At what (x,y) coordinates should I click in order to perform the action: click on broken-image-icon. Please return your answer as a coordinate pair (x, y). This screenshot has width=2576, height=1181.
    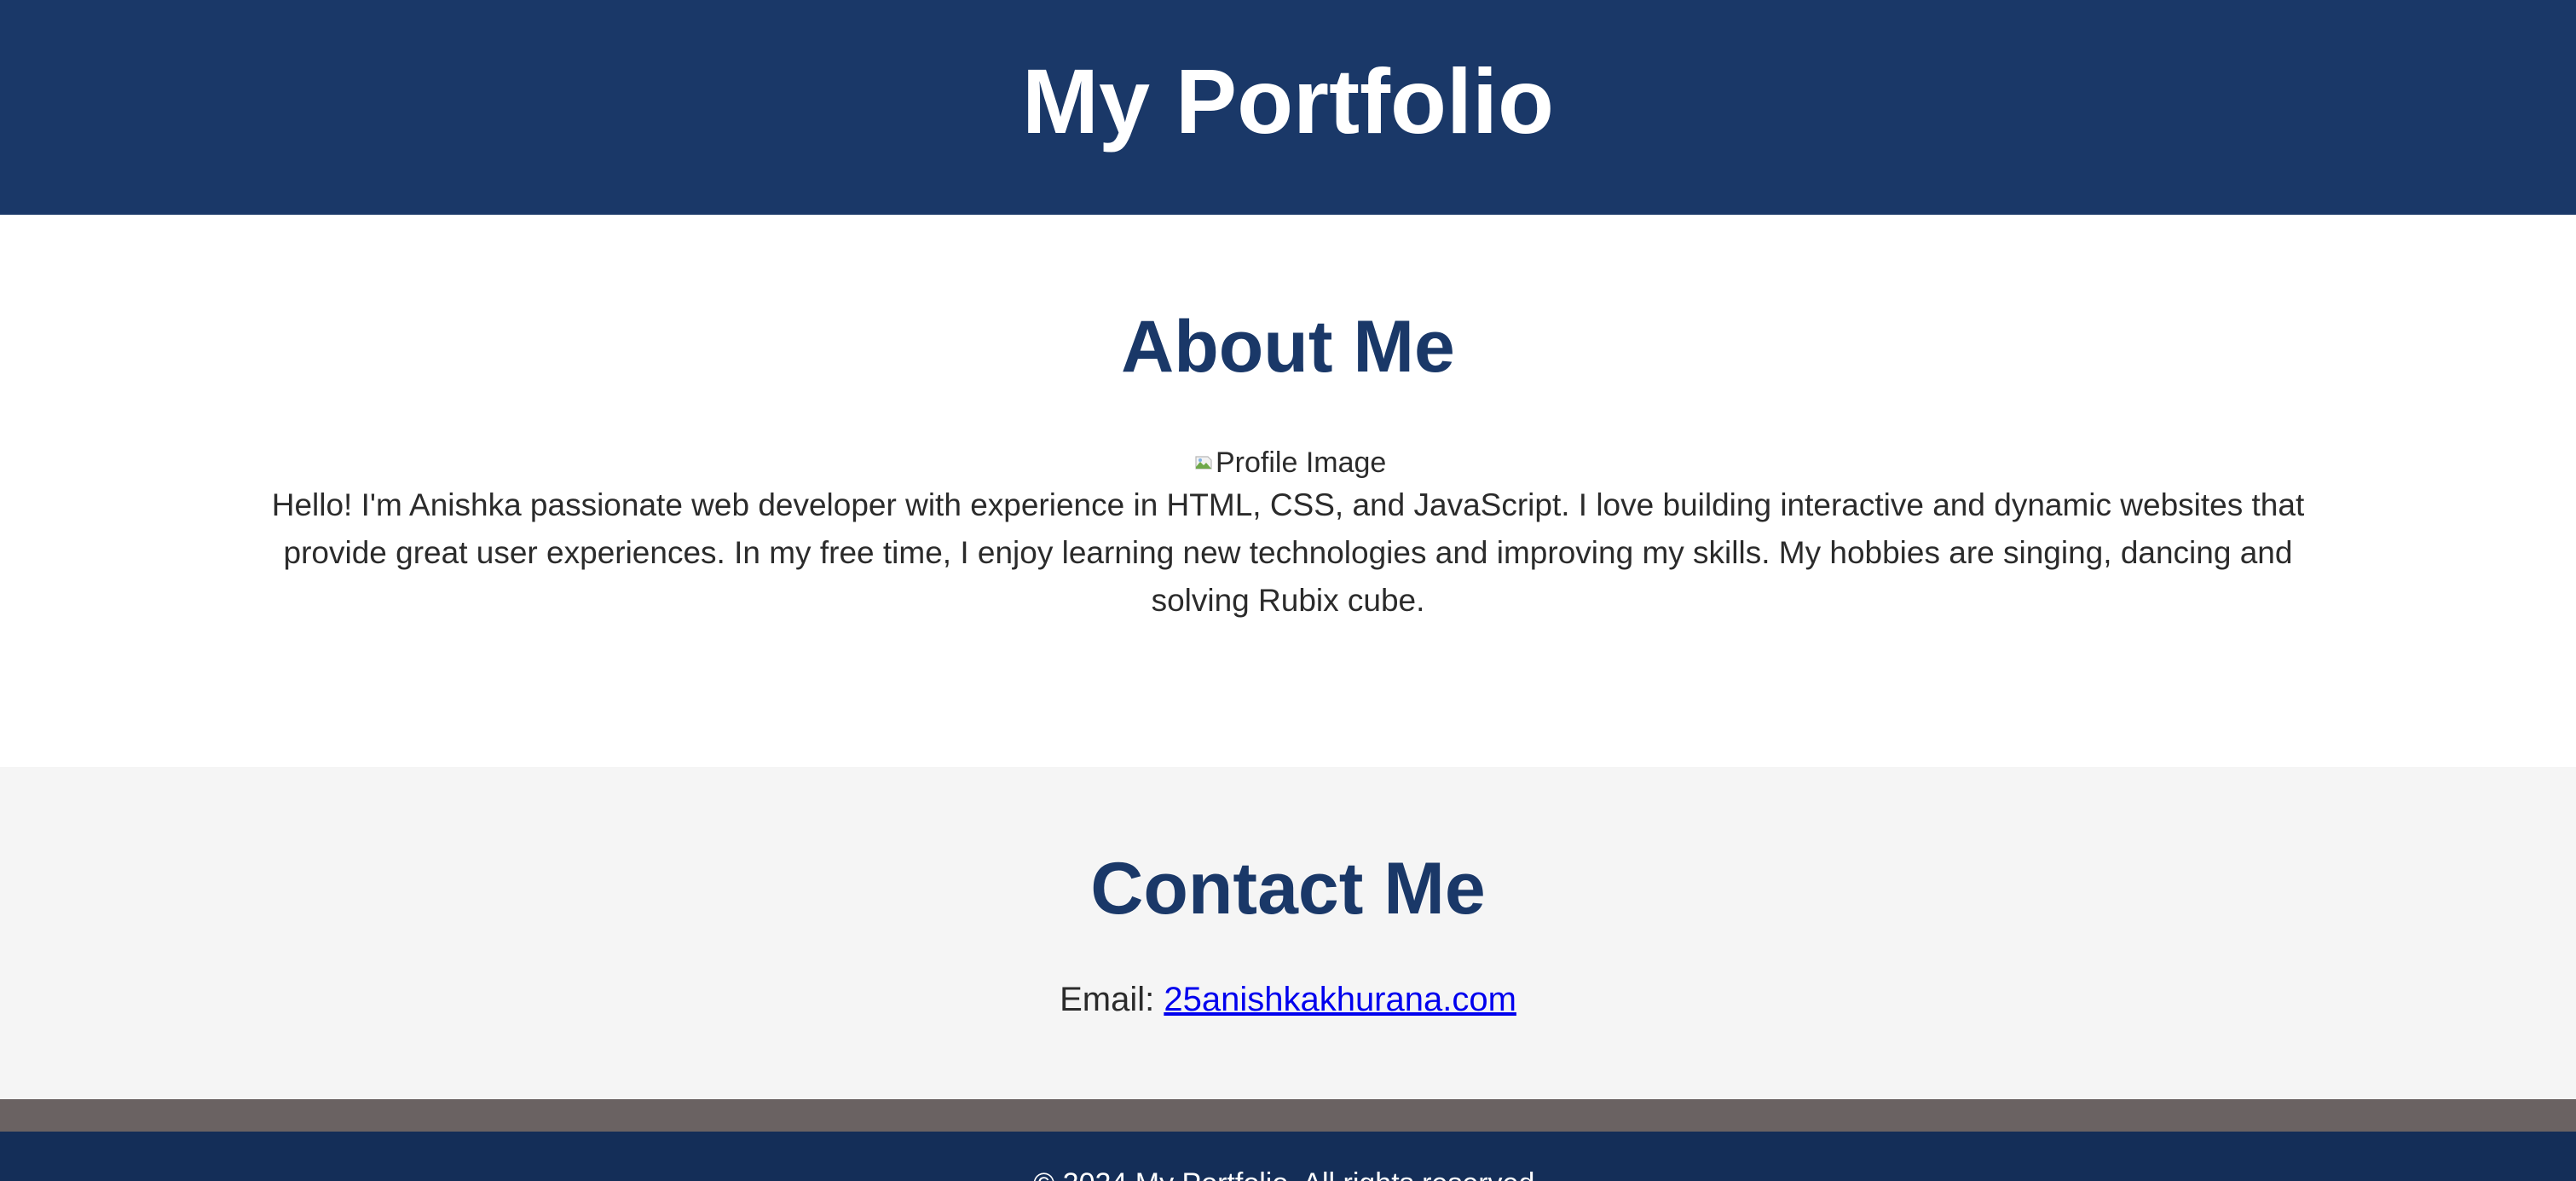
    Looking at the image, I should click on (1203, 463).